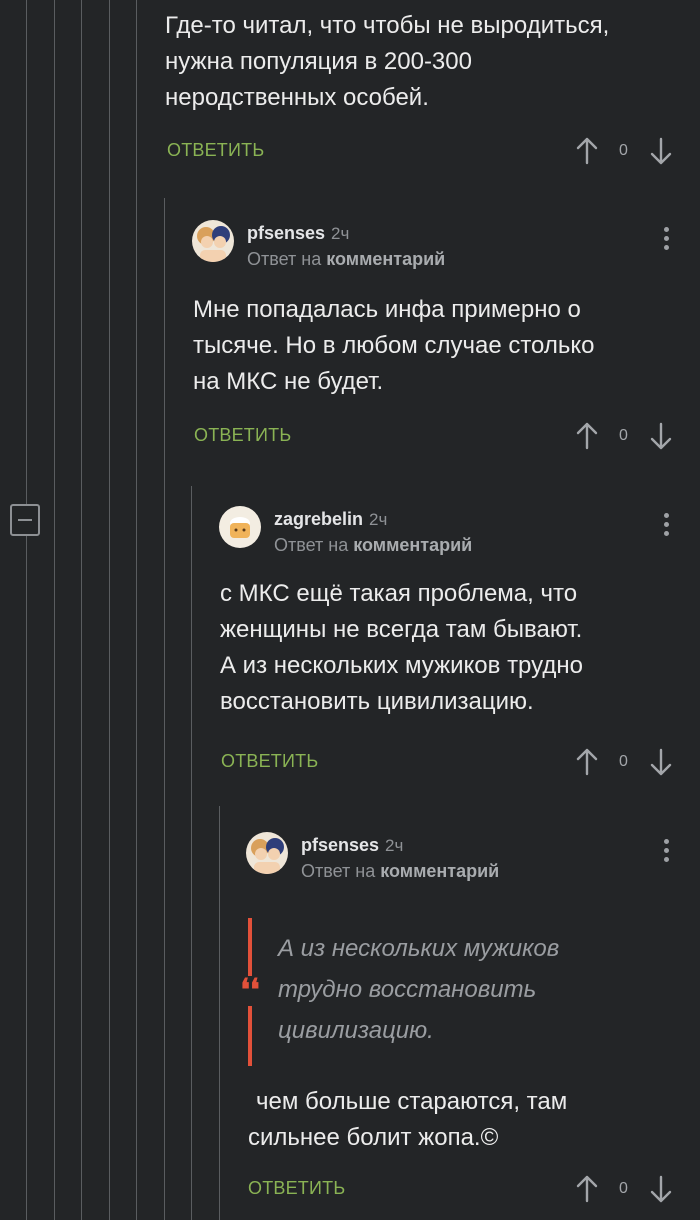 Image resolution: width=700 pixels, height=1220 pixels. Describe the element at coordinates (25, 520) in the screenshot. I see `collapse-thread-button` at that location.